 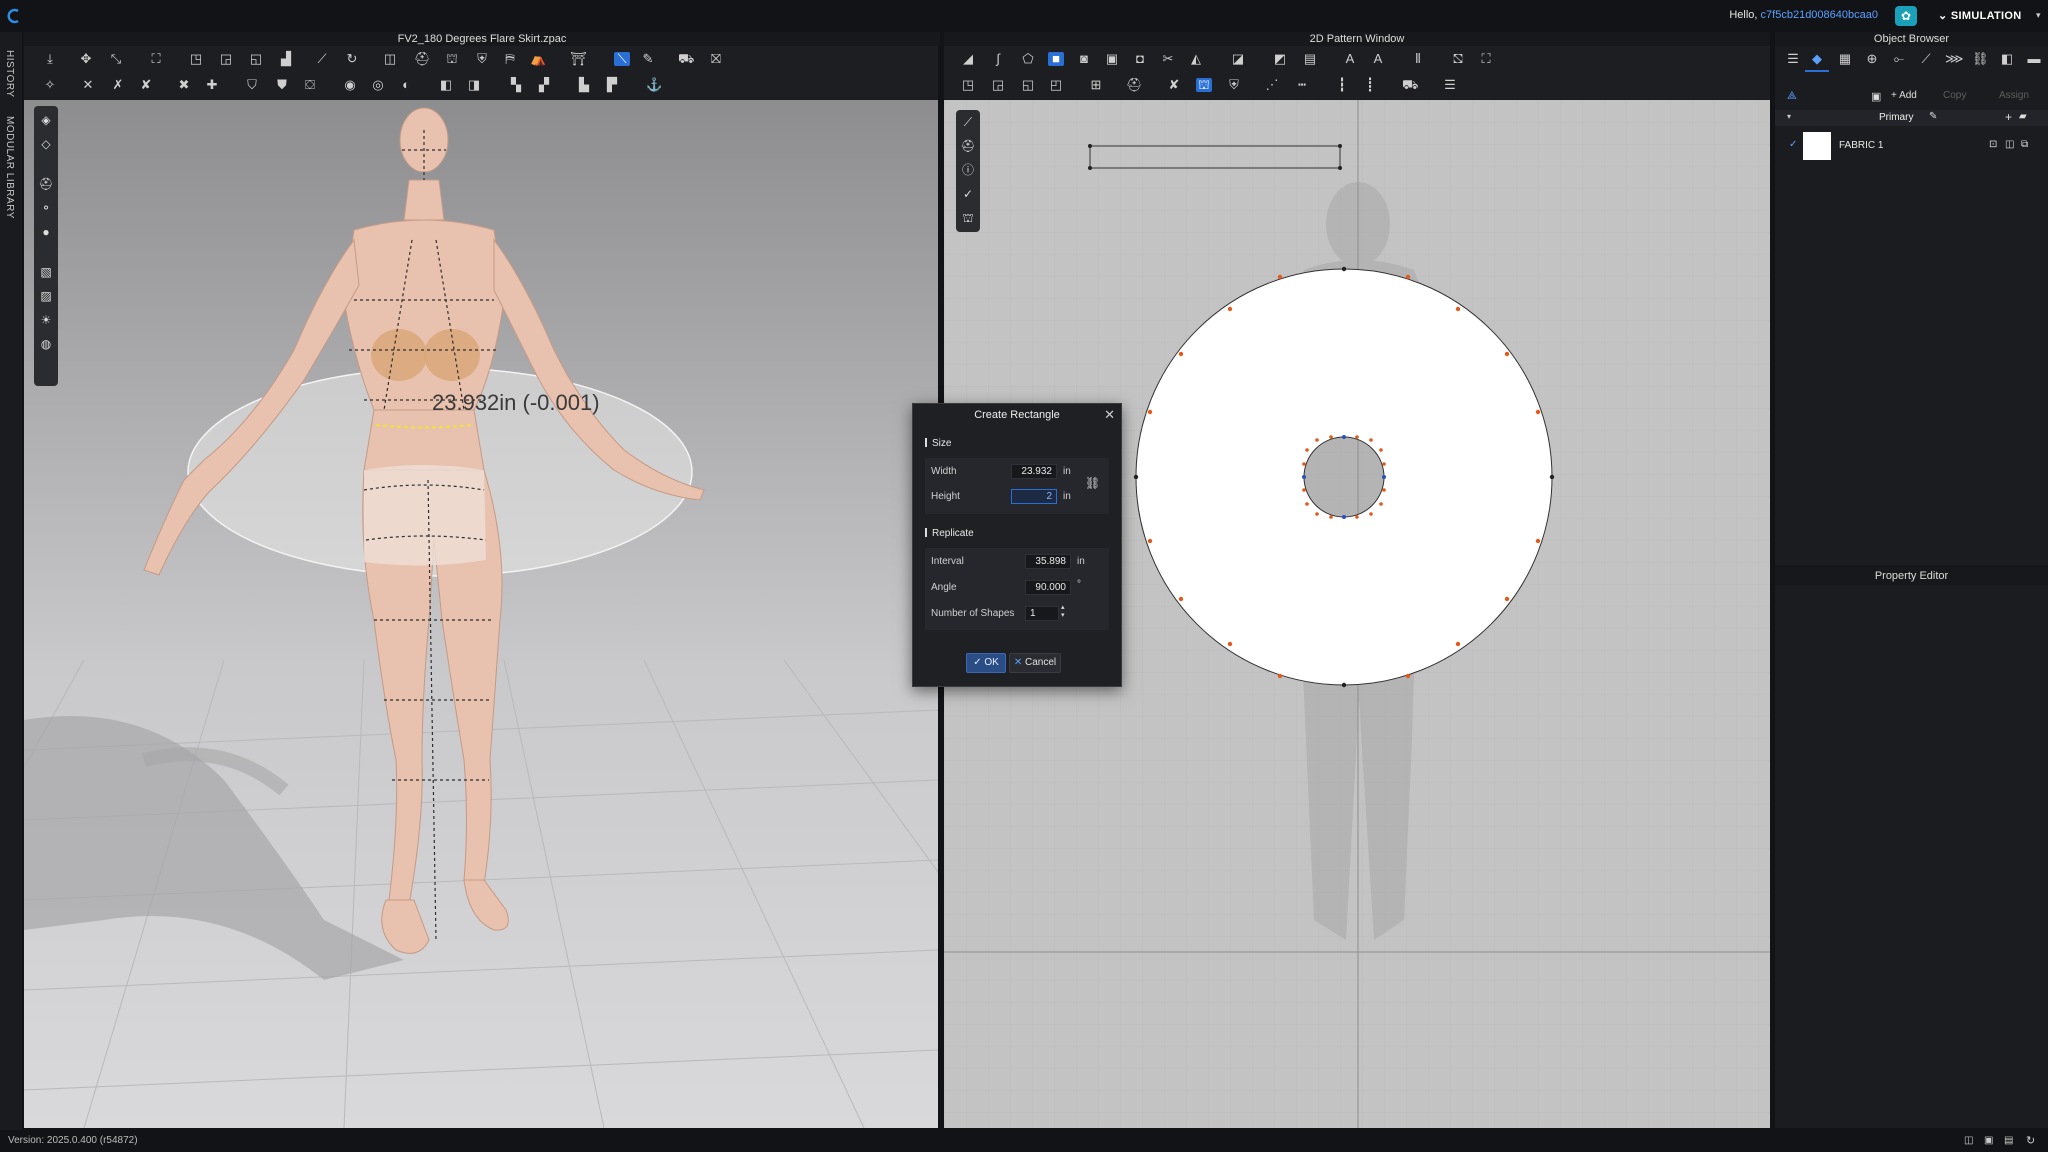 I want to click on check-icon: ✓, so click(x=1793, y=144).